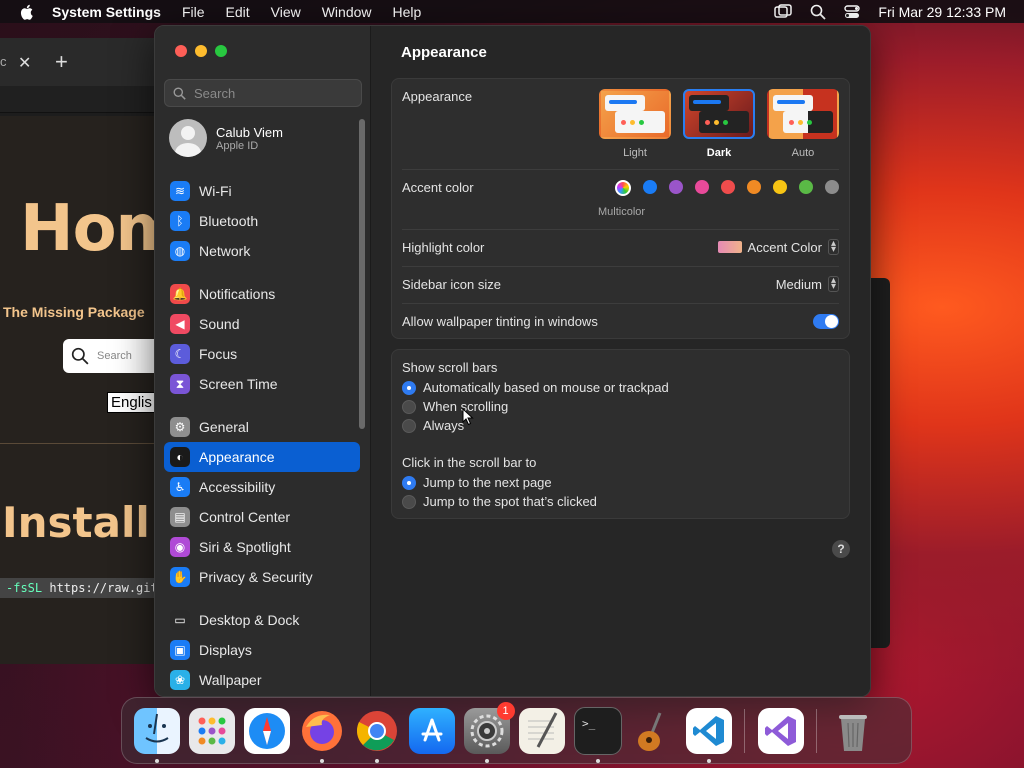  What do you see at coordinates (181, 51) in the screenshot?
I see `close-window-button` at bounding box center [181, 51].